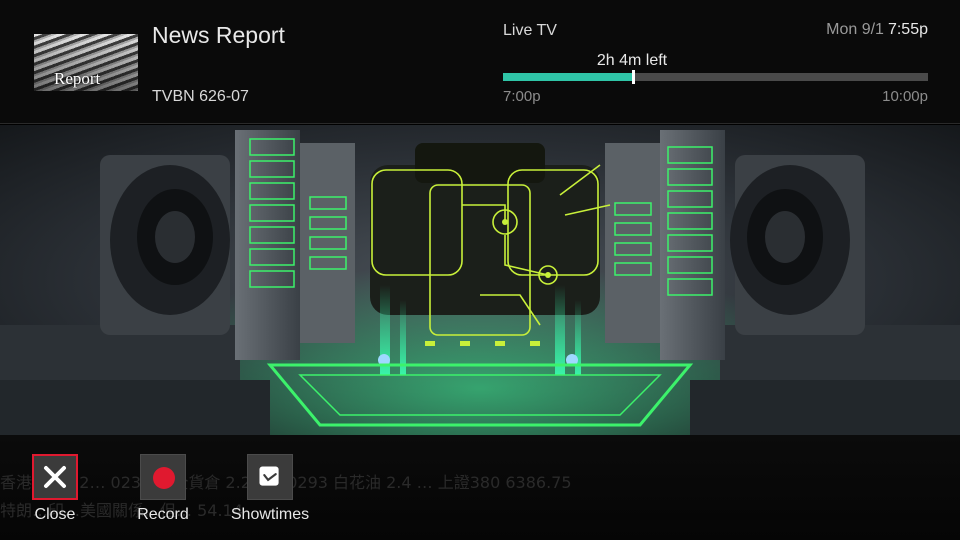 This screenshot has width=960, height=540. Describe the element at coordinates (855, 29) in the screenshot. I see `current-date: Mon 9/1` at that location.